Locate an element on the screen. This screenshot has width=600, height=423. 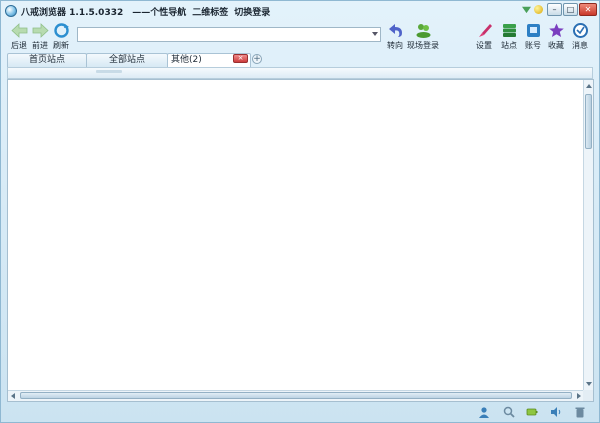
tab-home-sites: 首页站点 is located at coordinates (47, 60).